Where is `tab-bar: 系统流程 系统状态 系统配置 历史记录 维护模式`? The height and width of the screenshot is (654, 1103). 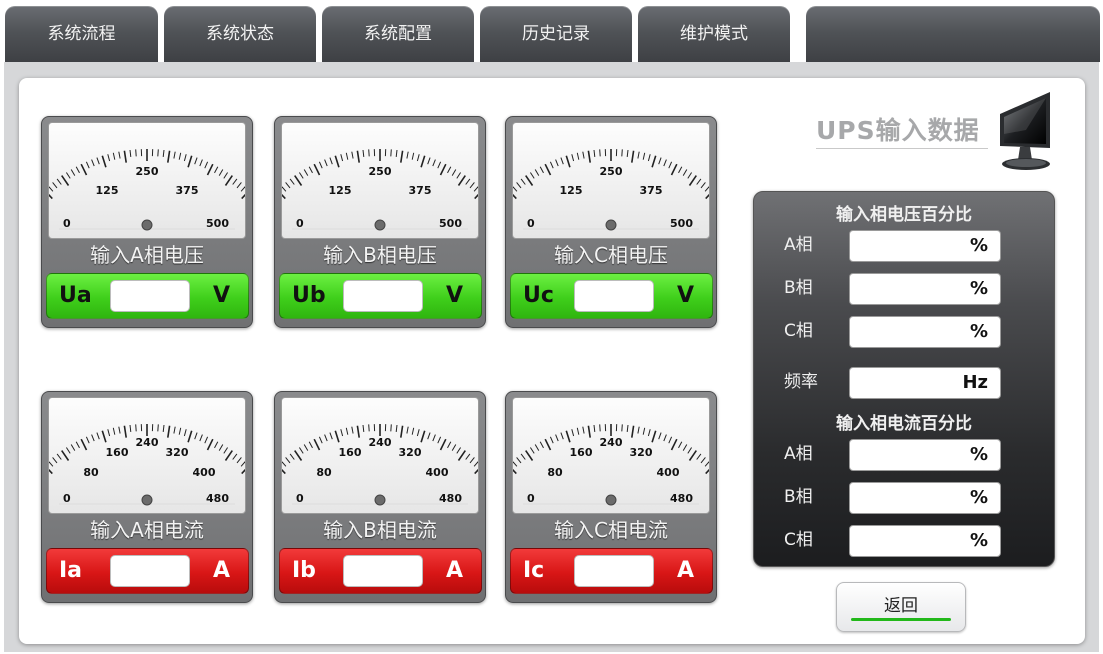
tab-bar: 系统流程 系统状态 系统配置 历史记录 维护模式 is located at coordinates (551, 31).